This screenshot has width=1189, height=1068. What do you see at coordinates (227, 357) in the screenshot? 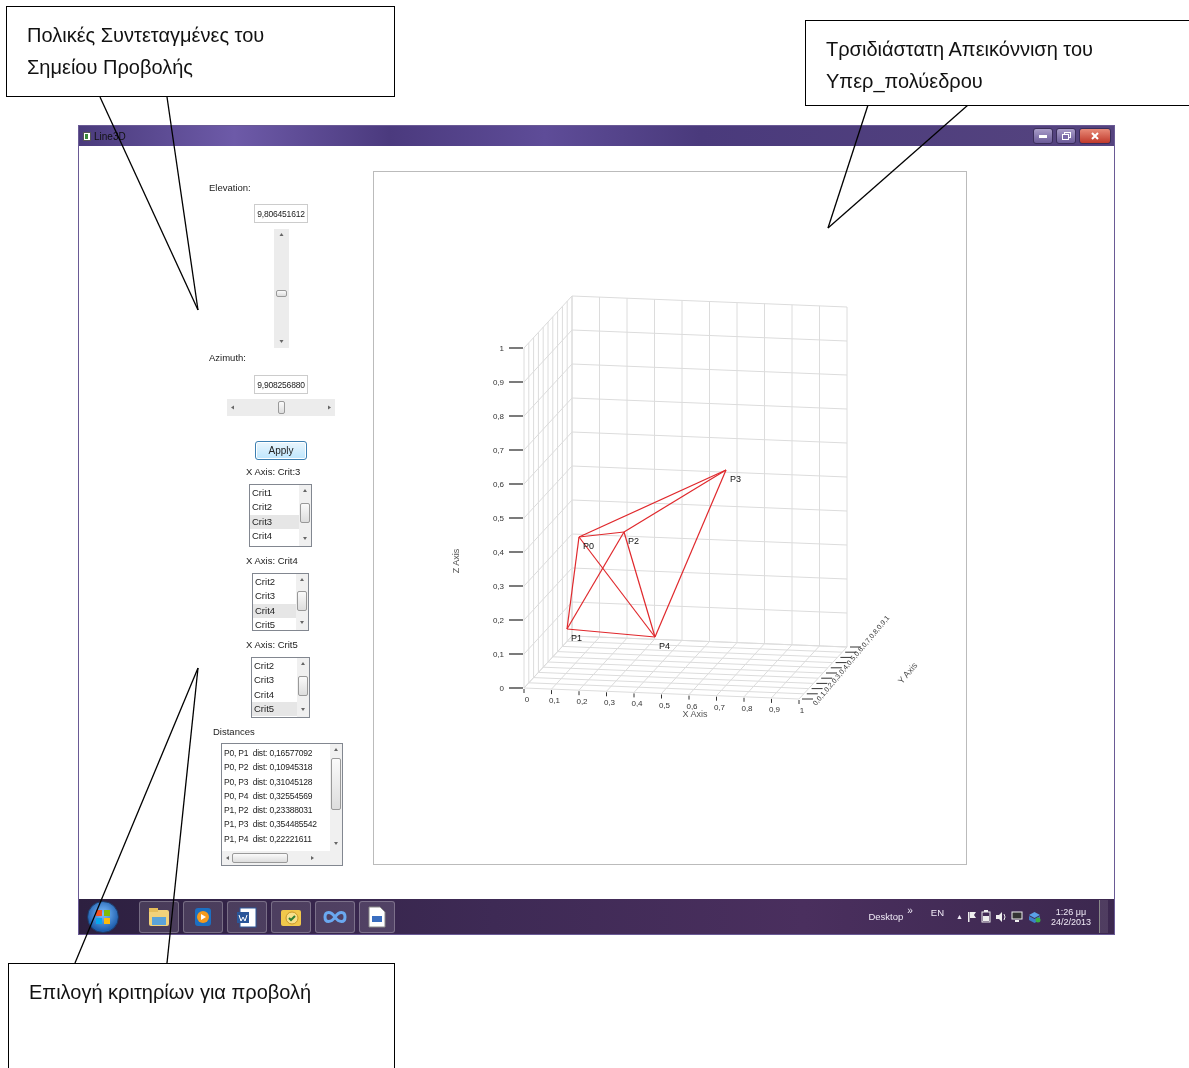
I see `azimuth-label: Azimuth:` at bounding box center [227, 357].